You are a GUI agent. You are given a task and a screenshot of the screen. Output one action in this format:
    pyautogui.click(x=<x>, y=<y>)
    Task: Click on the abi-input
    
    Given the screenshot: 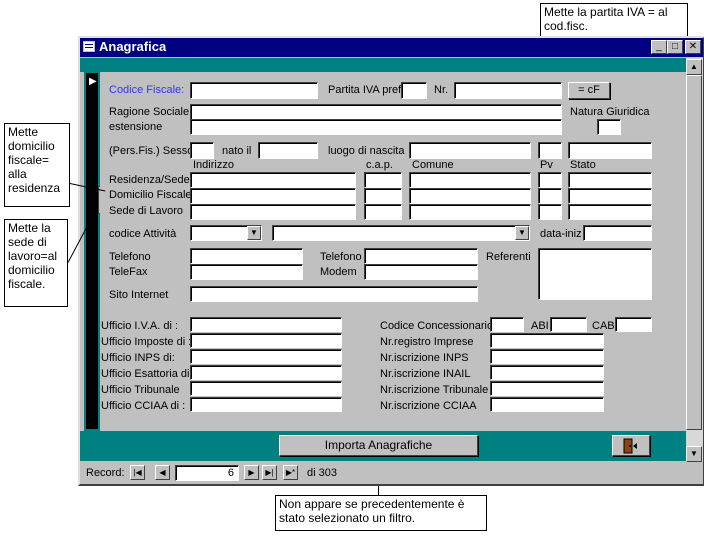 What is the action you would take?
    pyautogui.click(x=568, y=324)
    